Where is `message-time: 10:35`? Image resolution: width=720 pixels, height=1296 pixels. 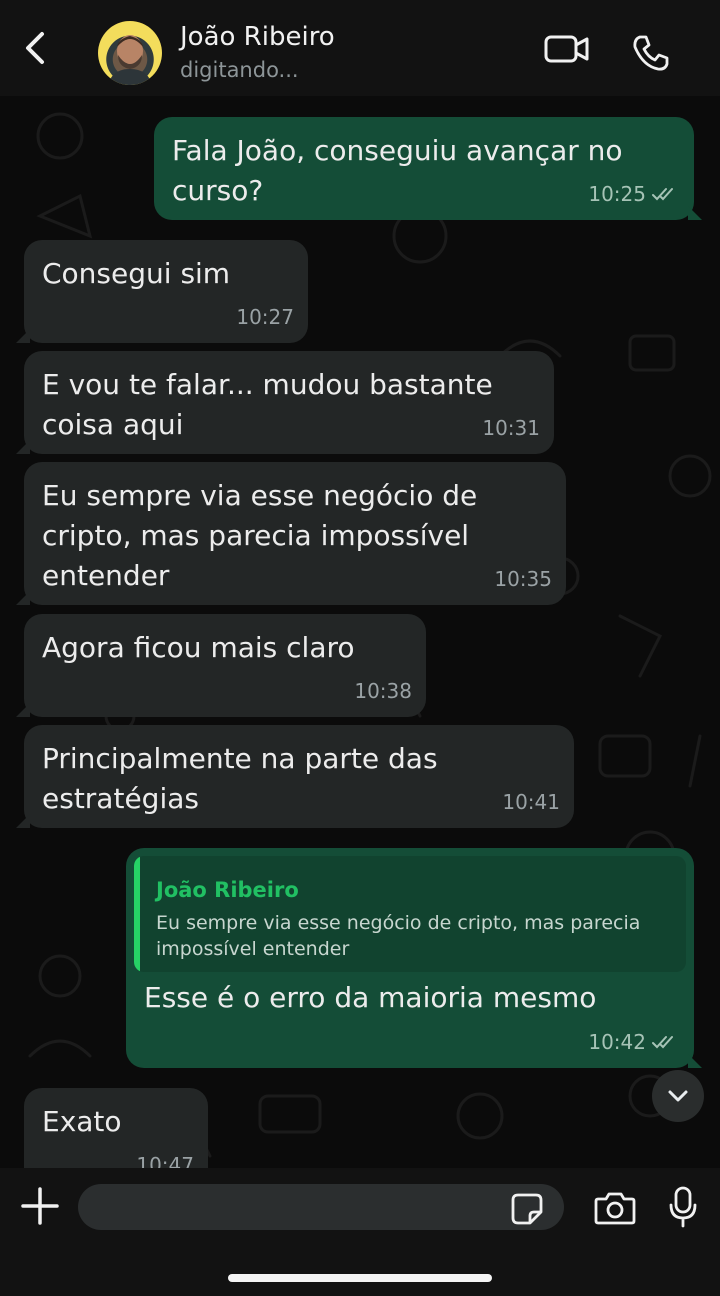 message-time: 10:35 is located at coordinates (523, 579).